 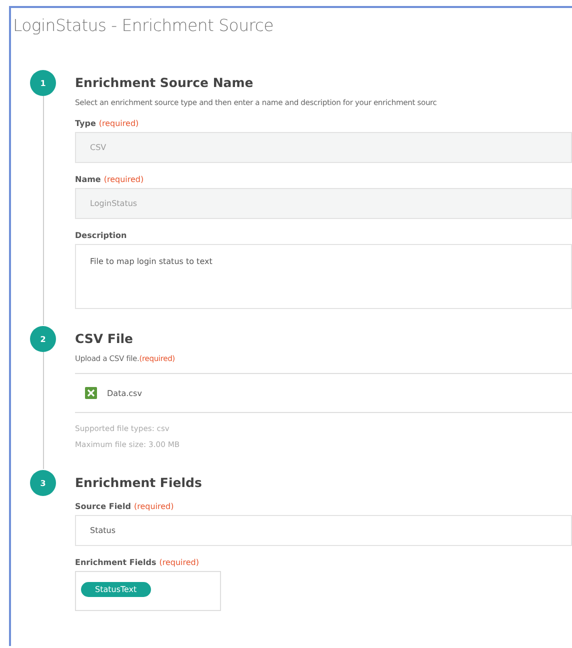 I want to click on tags-field: StatusText, so click(x=148, y=591).